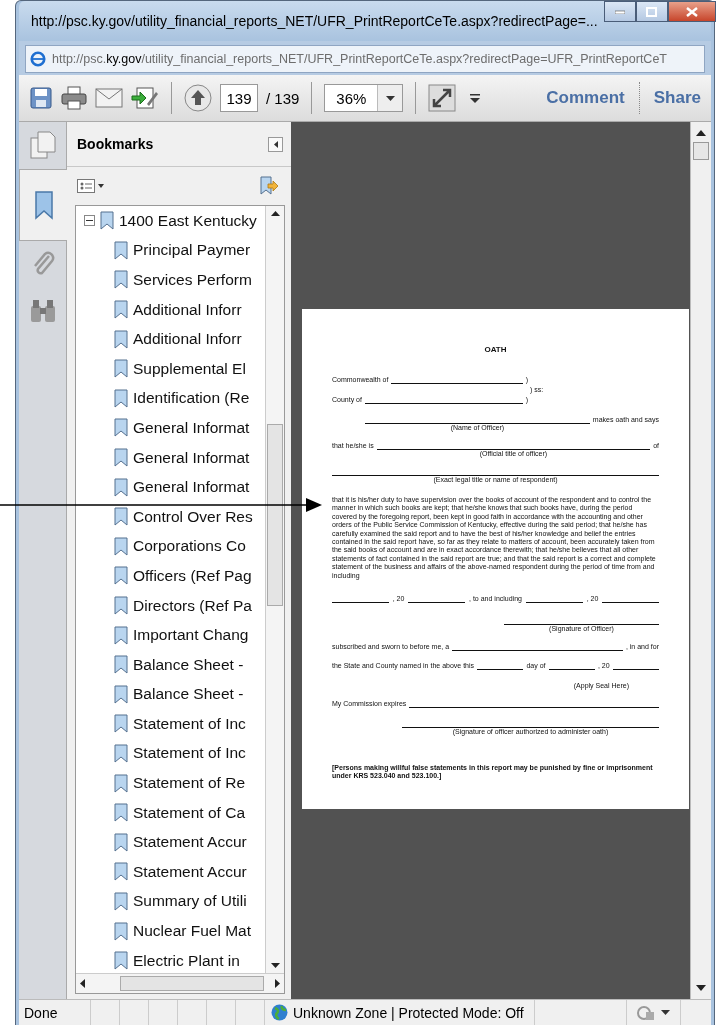 The height and width of the screenshot is (1025, 723). I want to click on bookmark-item: Directors (Ref Pa, so click(170, 605).